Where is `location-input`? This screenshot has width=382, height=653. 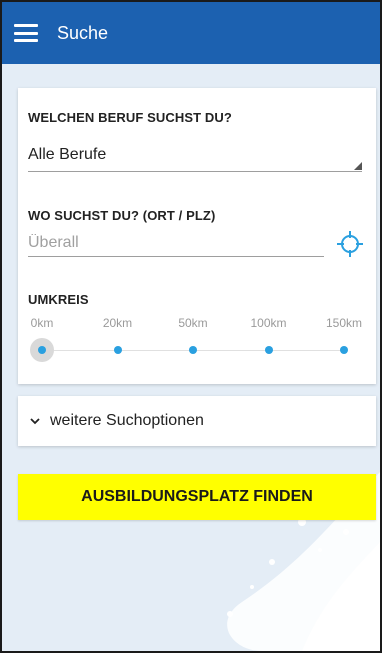
location-input is located at coordinates (176, 243).